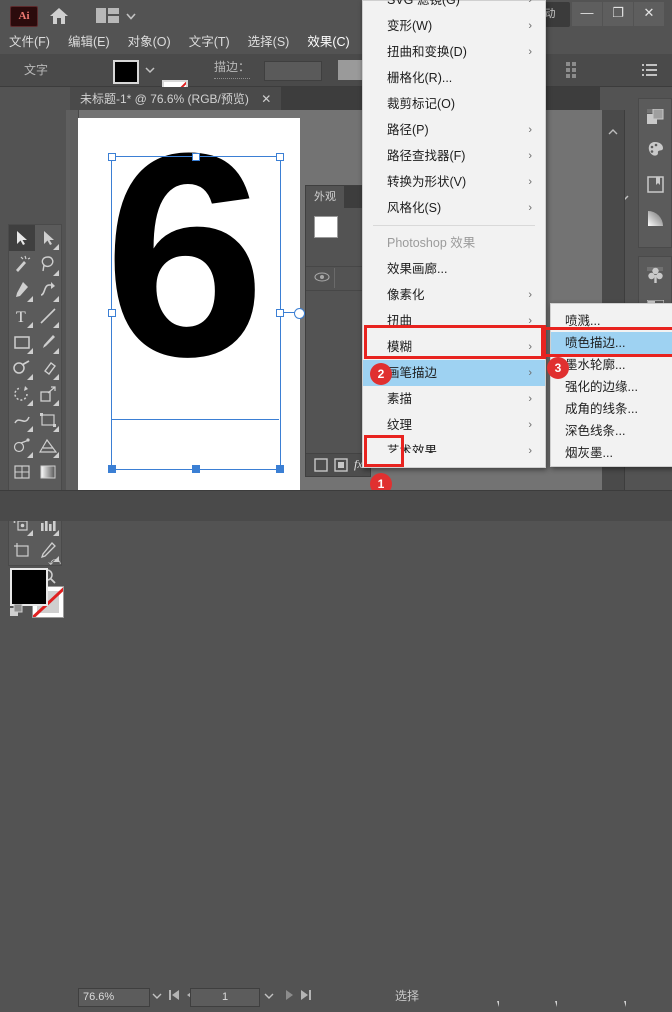 The image size is (672, 1012). Describe the element at coordinates (412, 373) in the screenshot. I see `effect-menu-item-label: 画笔描边` at that location.